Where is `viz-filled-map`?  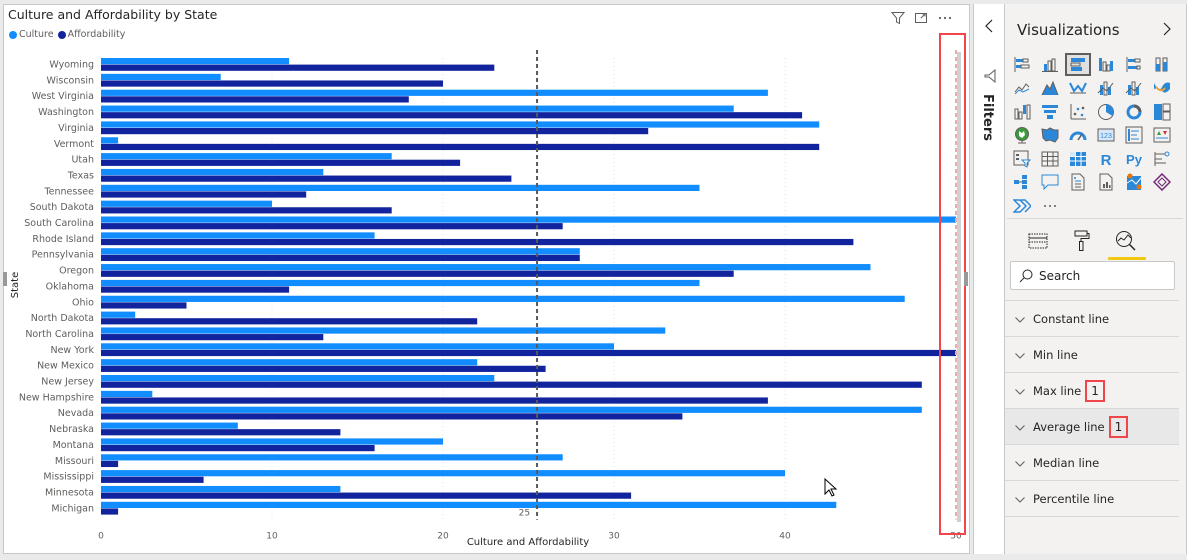 viz-filled-map is located at coordinates (1050, 135).